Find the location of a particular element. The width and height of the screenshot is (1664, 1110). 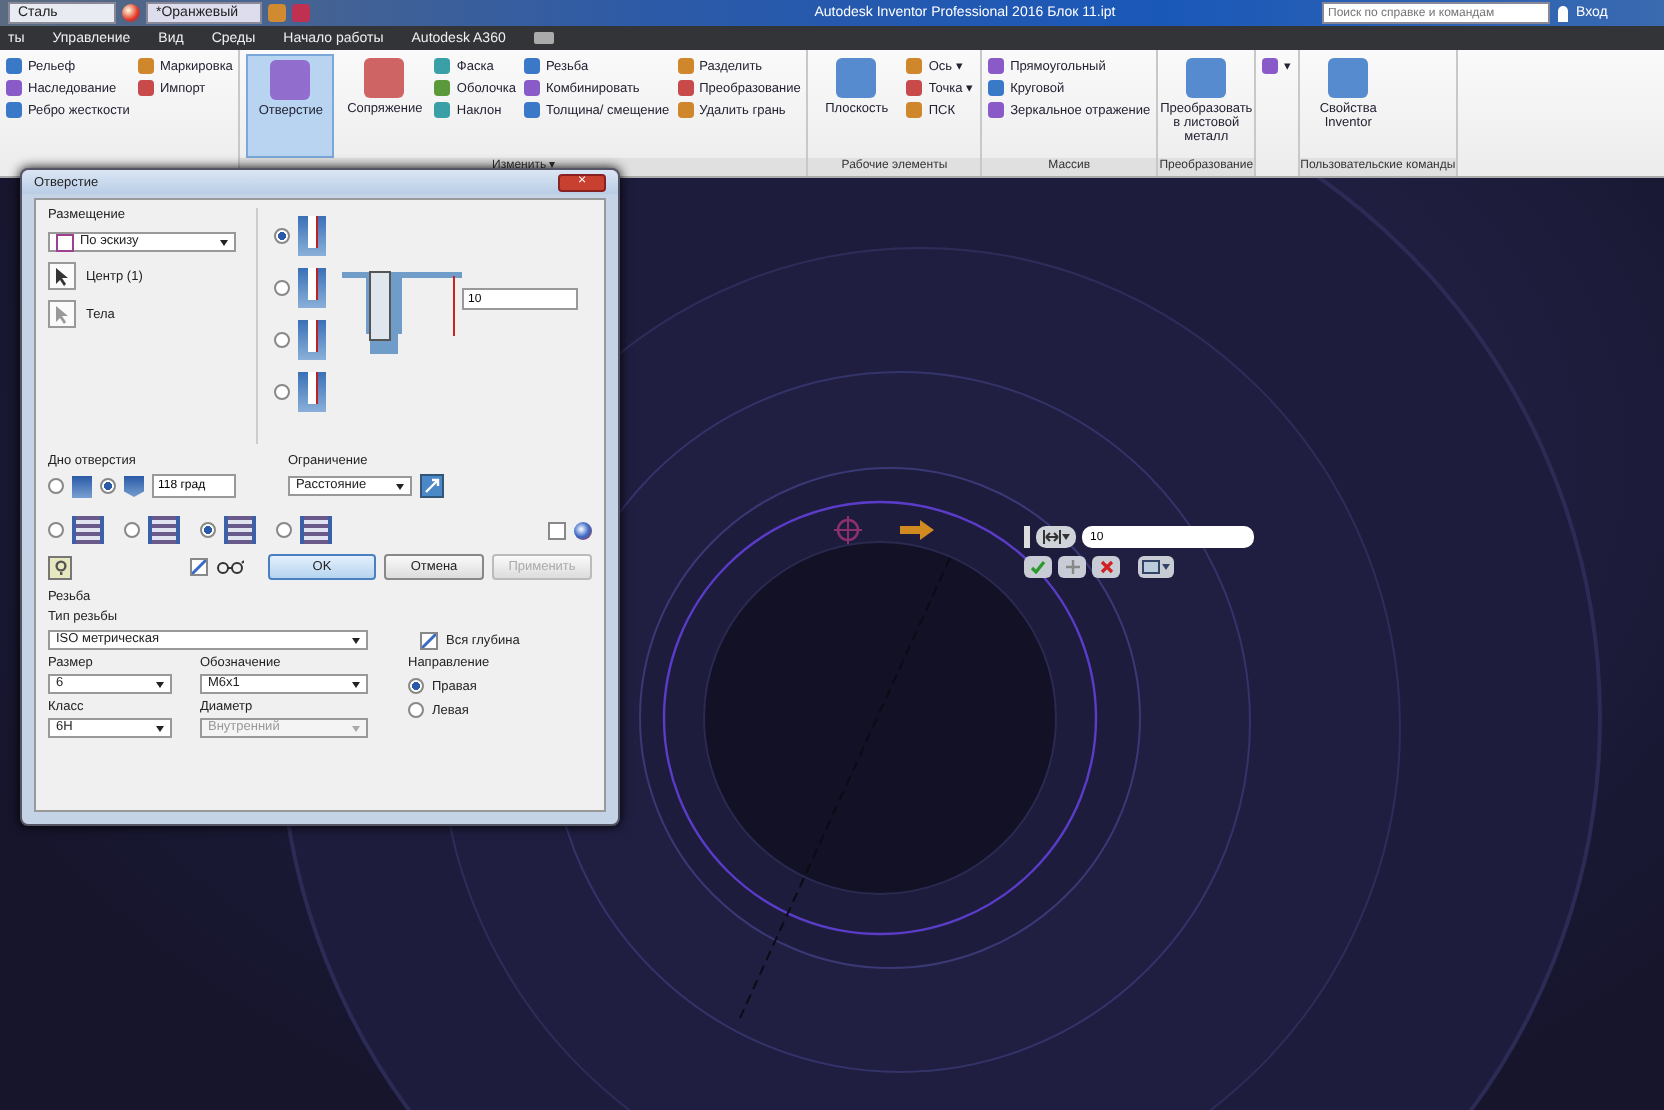

cancel-button is located at coordinates (1106, 567).